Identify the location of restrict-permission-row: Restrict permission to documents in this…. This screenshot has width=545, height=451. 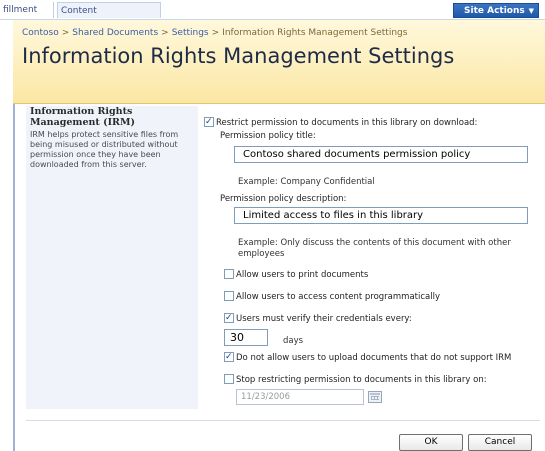
(340, 122).